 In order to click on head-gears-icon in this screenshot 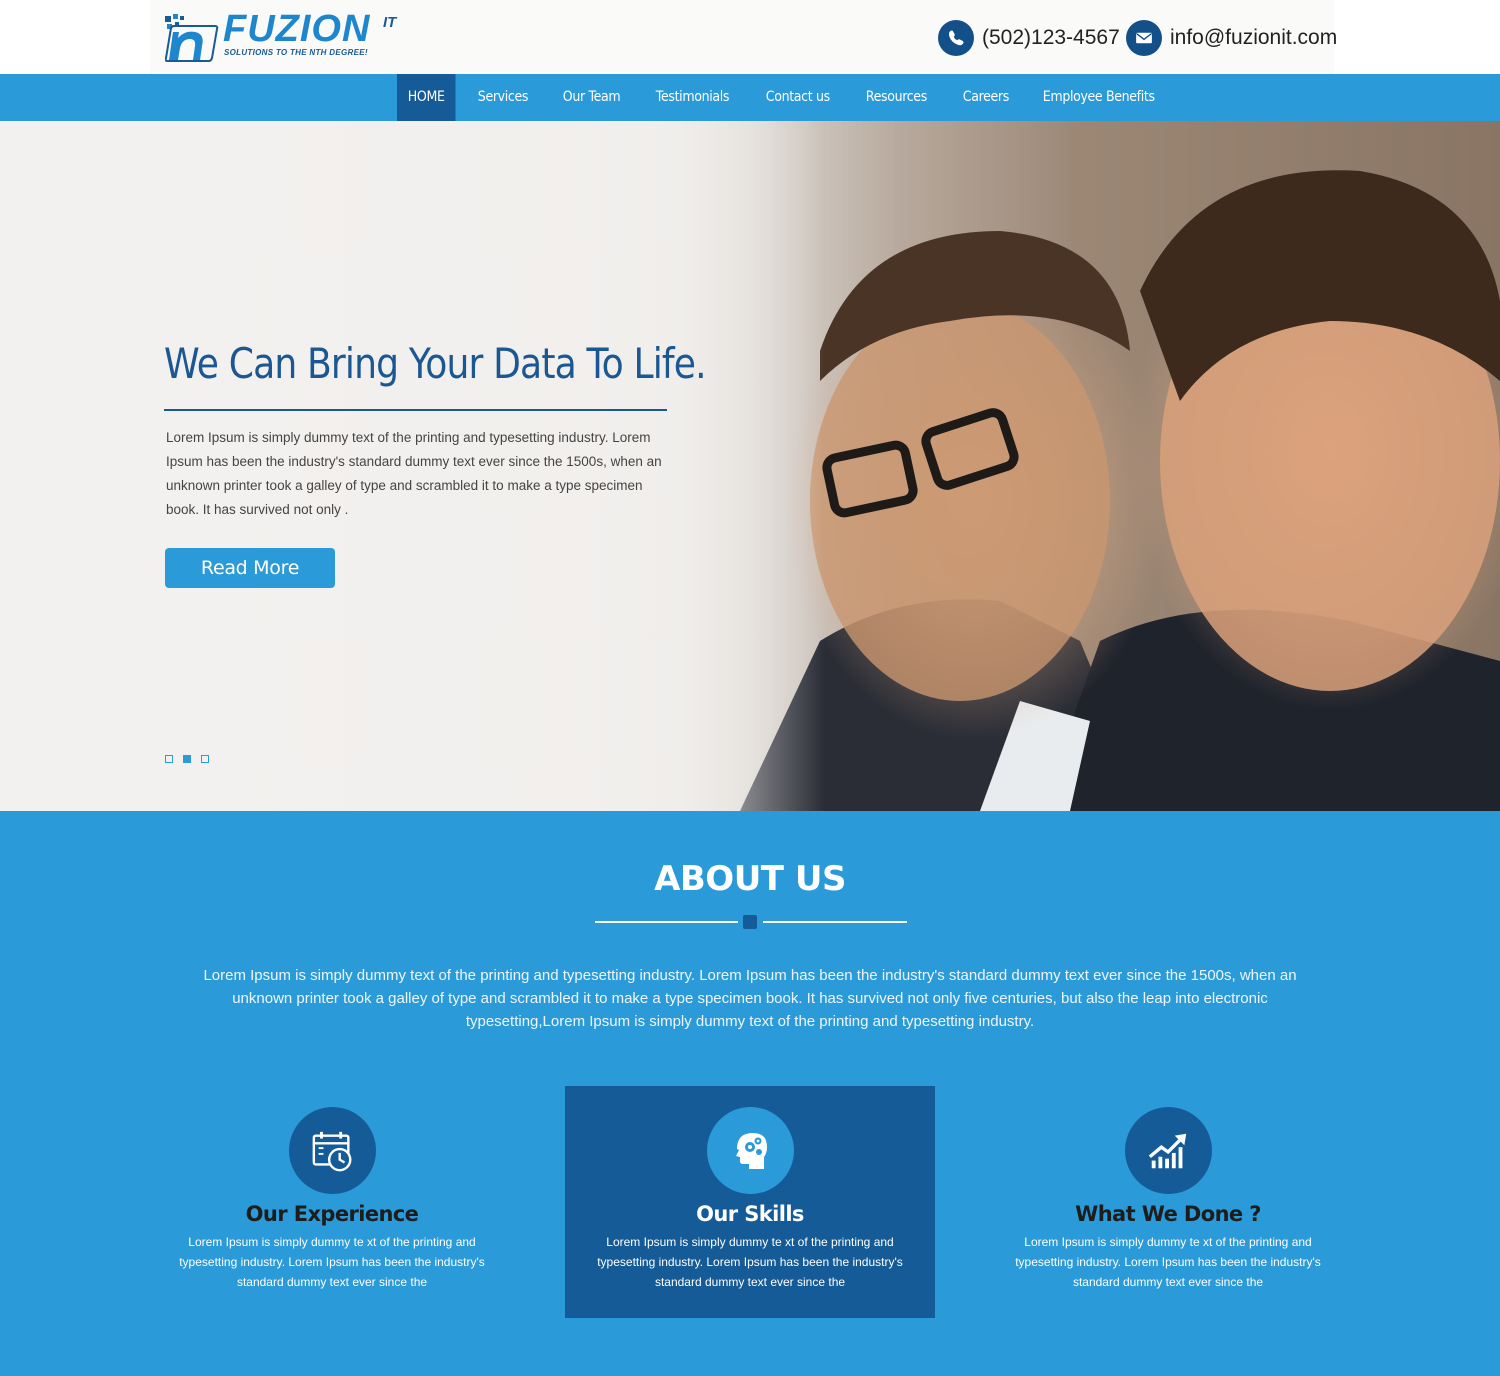, I will do `click(750, 1150)`.